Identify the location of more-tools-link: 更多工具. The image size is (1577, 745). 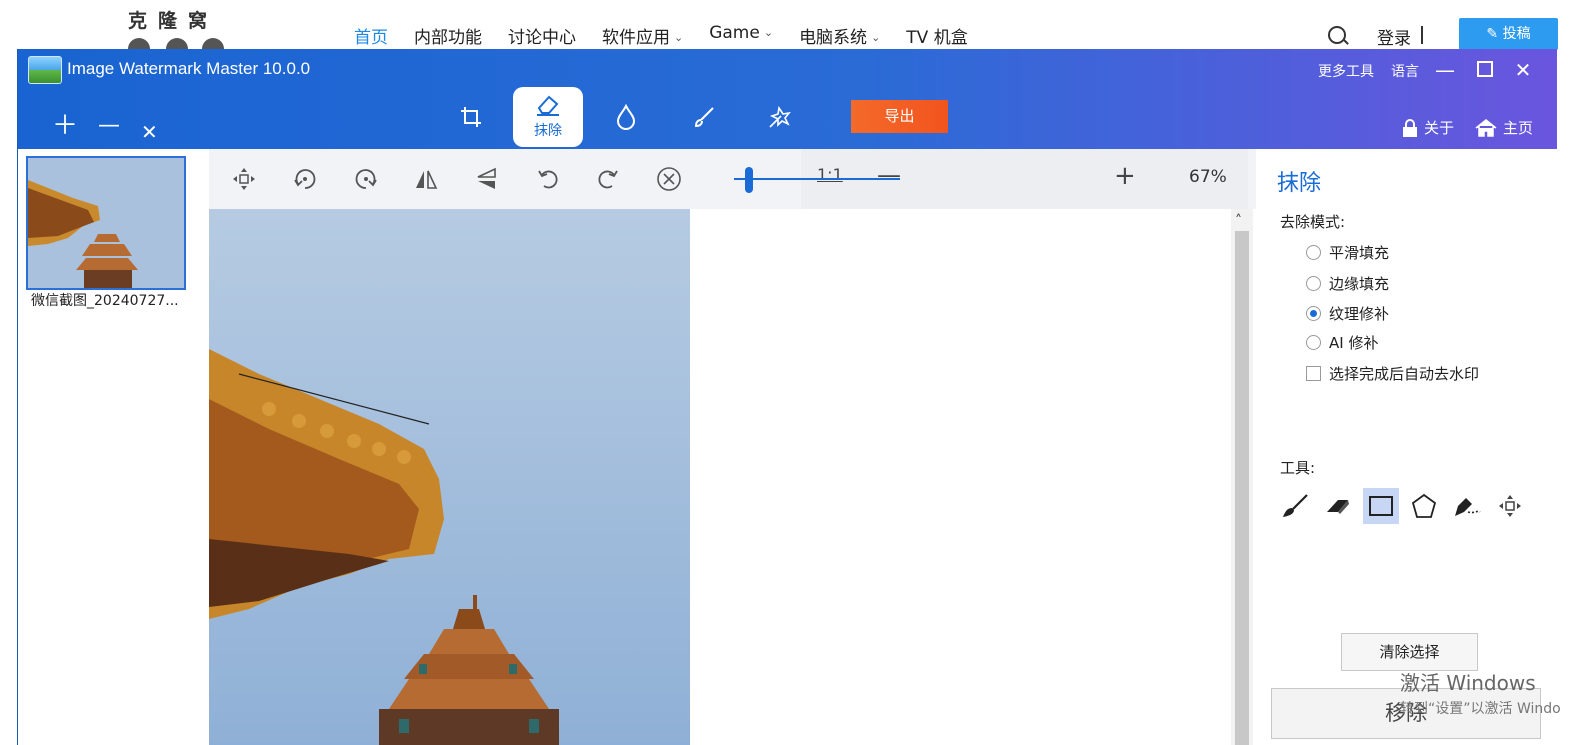
(1346, 71).